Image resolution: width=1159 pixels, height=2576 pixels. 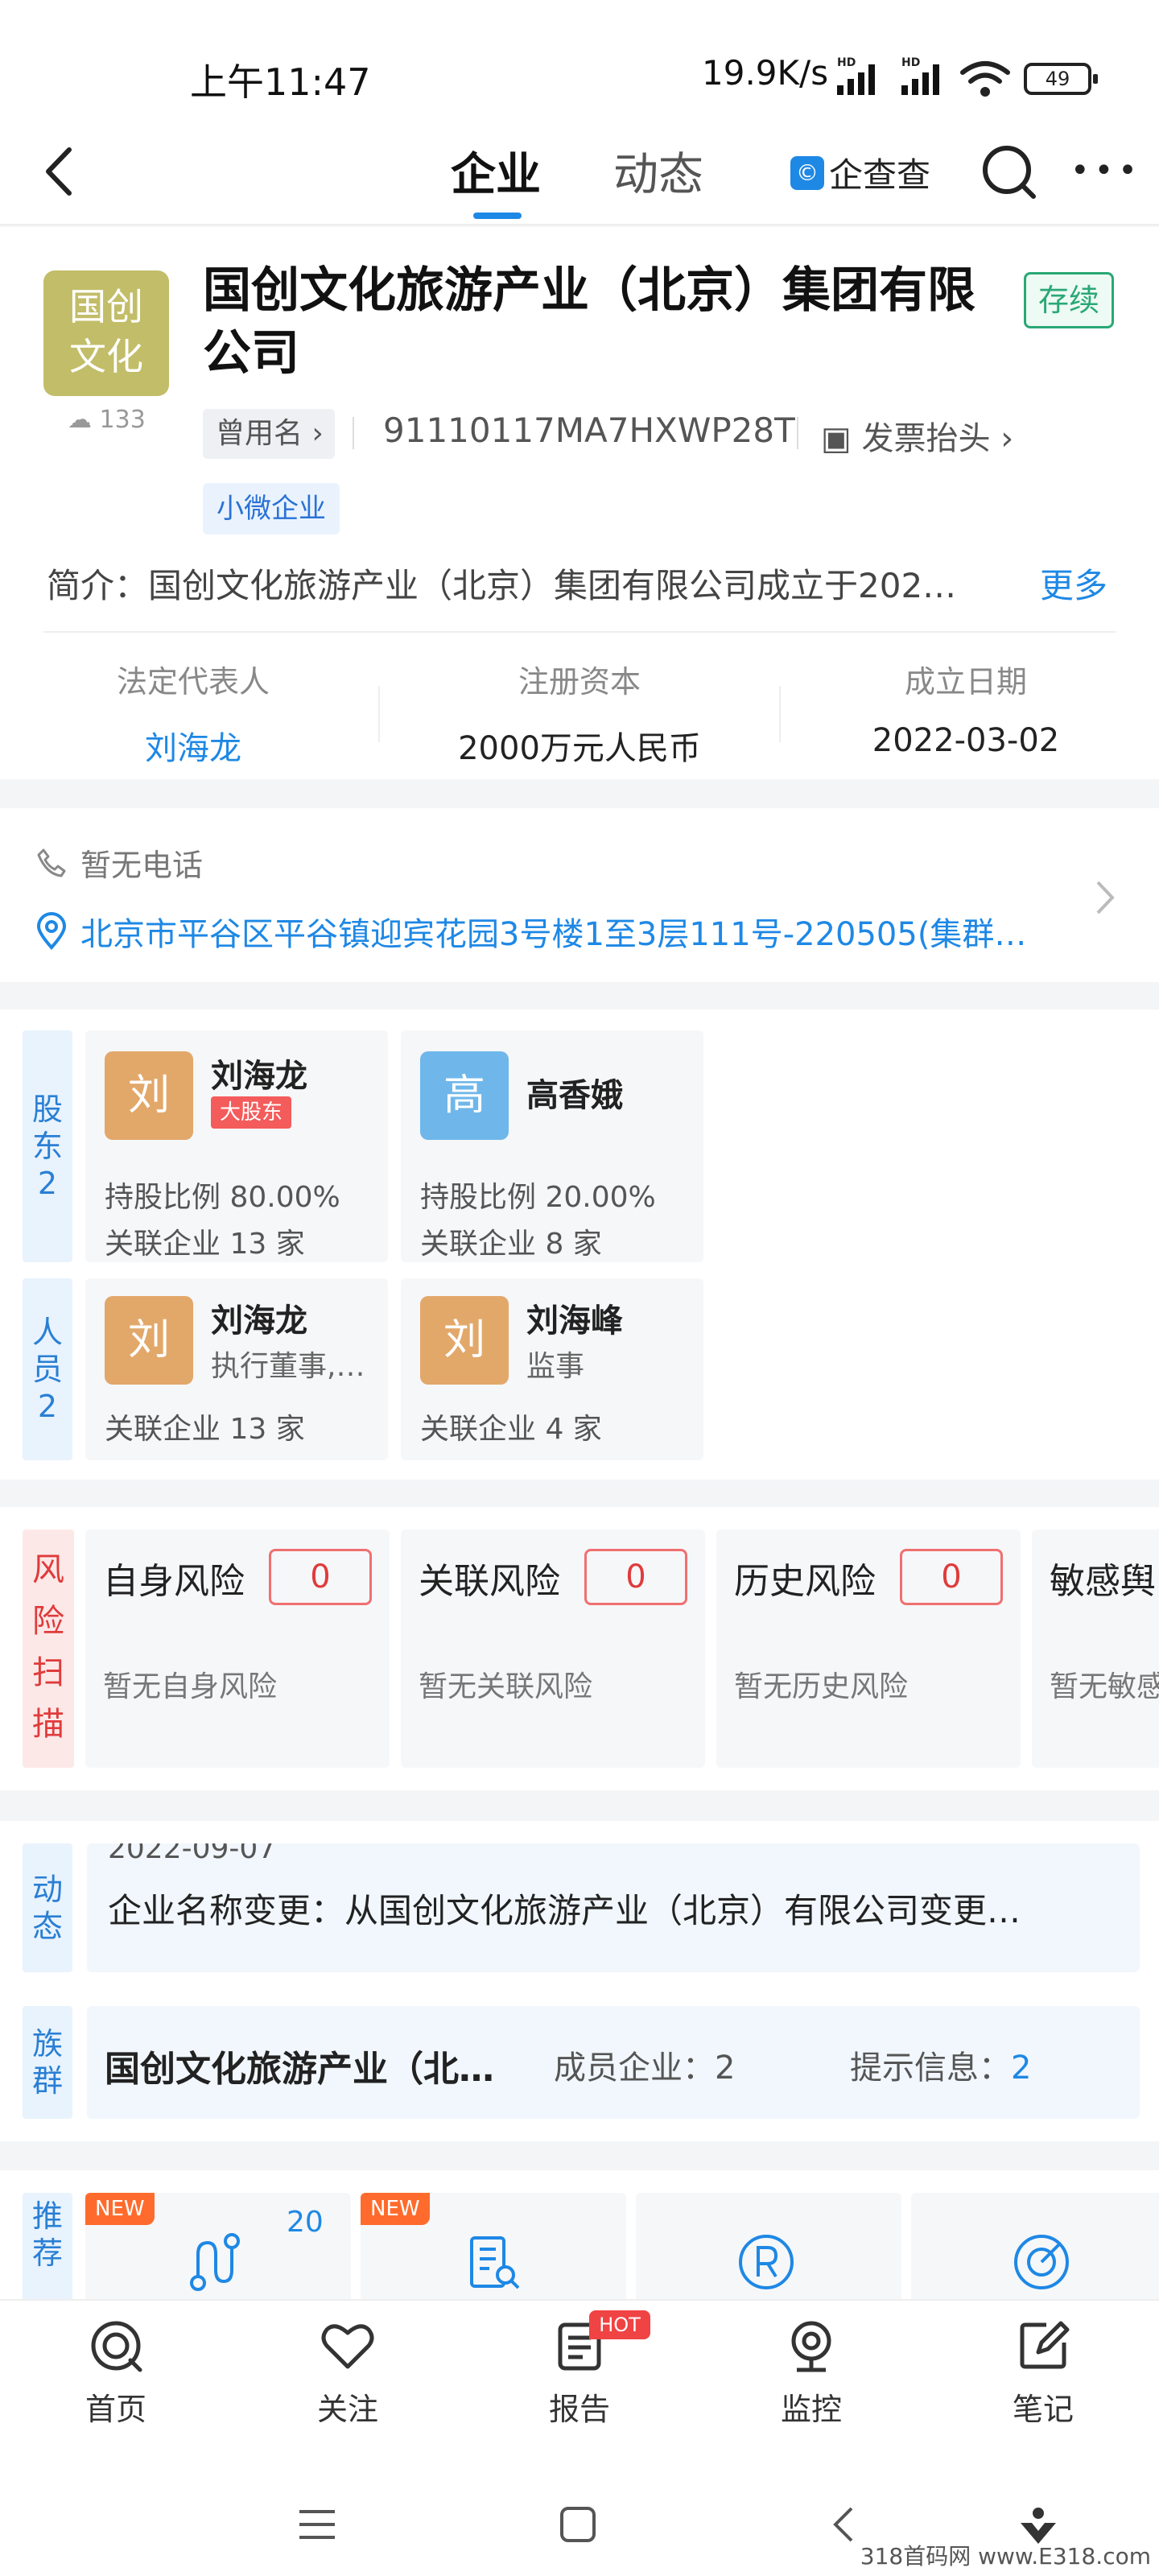 What do you see at coordinates (149, 1095) in the screenshot?
I see `avatar: 刘` at bounding box center [149, 1095].